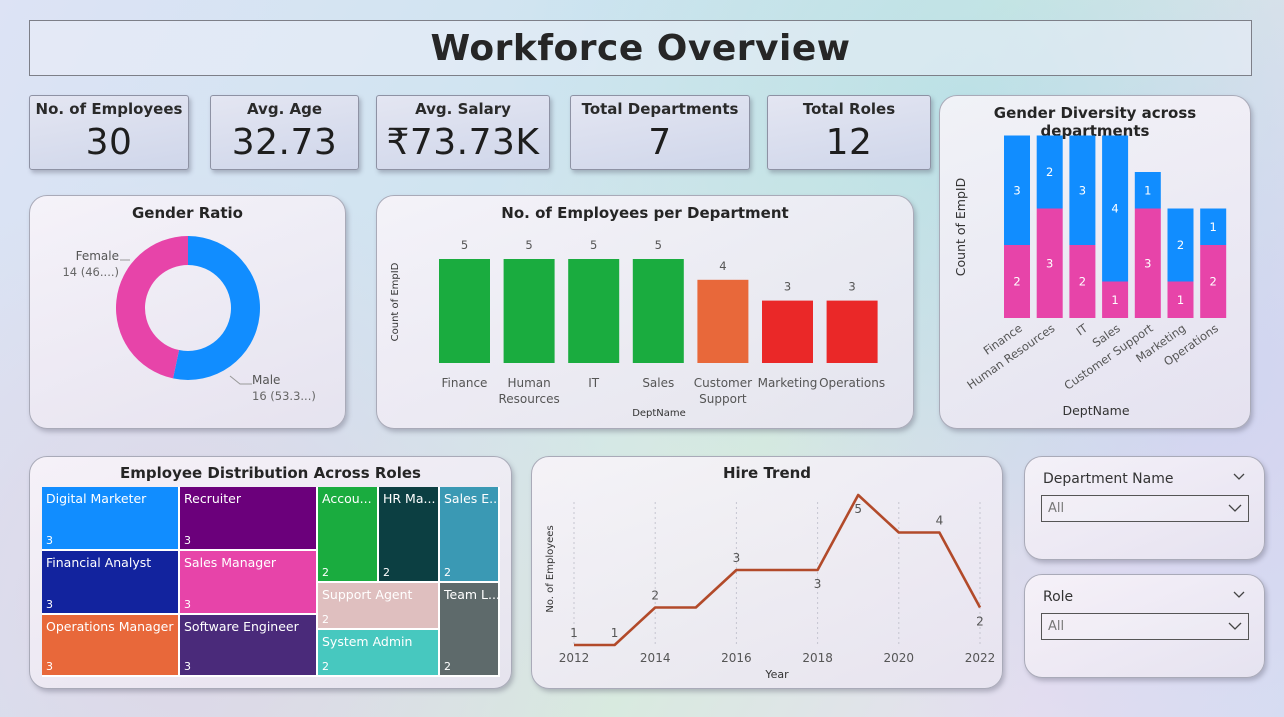 This screenshot has width=1284, height=717. I want to click on x-tick-label: Customer, so click(723, 383).